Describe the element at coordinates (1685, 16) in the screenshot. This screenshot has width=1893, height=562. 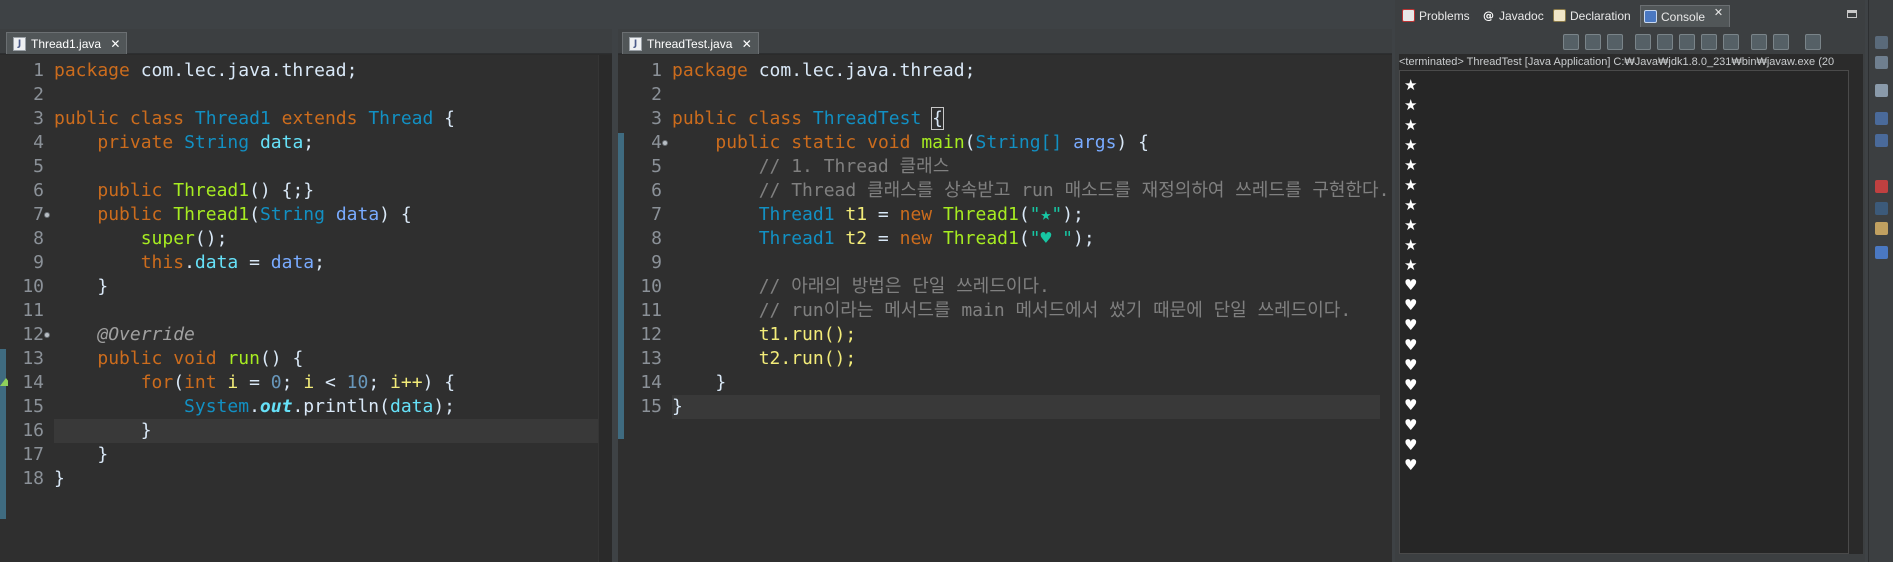
I see `tab-console: Console ✕` at that location.